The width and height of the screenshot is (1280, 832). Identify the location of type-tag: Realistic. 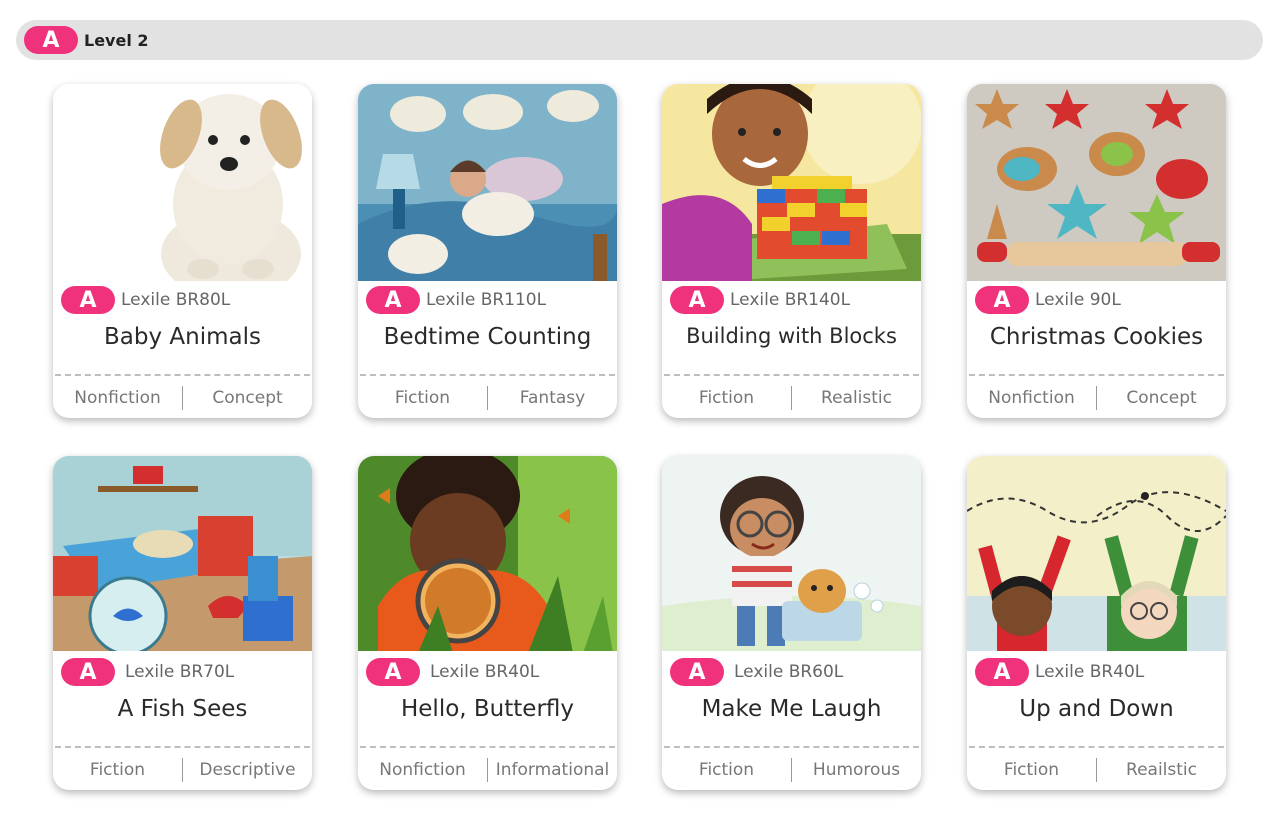
(856, 398).